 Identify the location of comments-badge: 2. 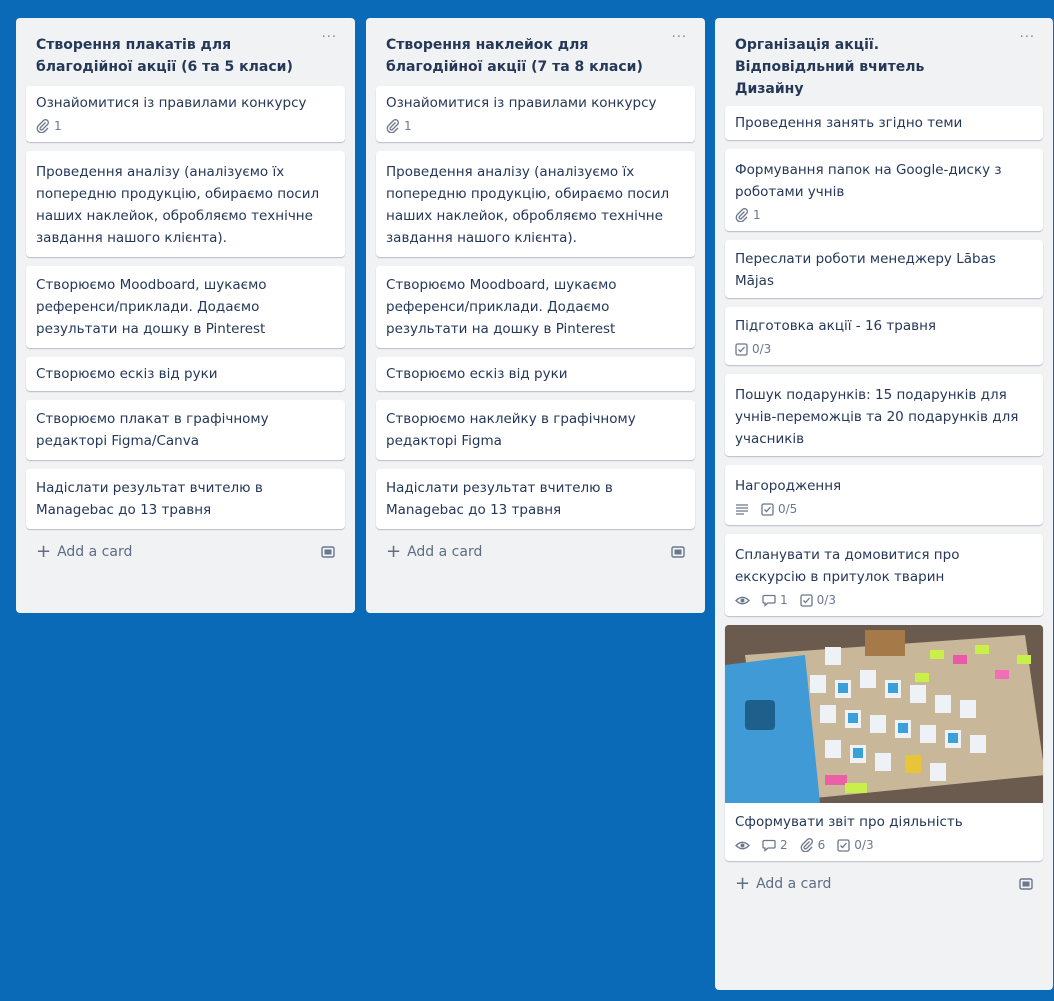
(775, 845).